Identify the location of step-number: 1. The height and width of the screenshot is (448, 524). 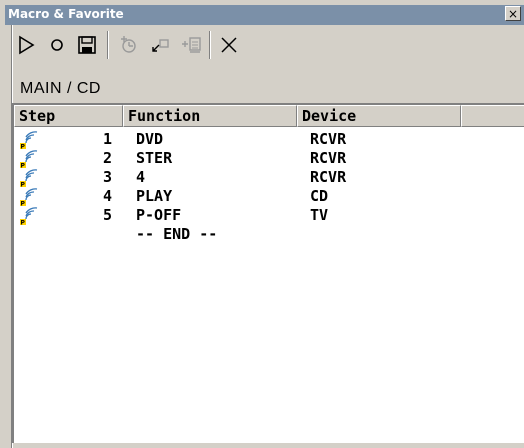
(107, 139).